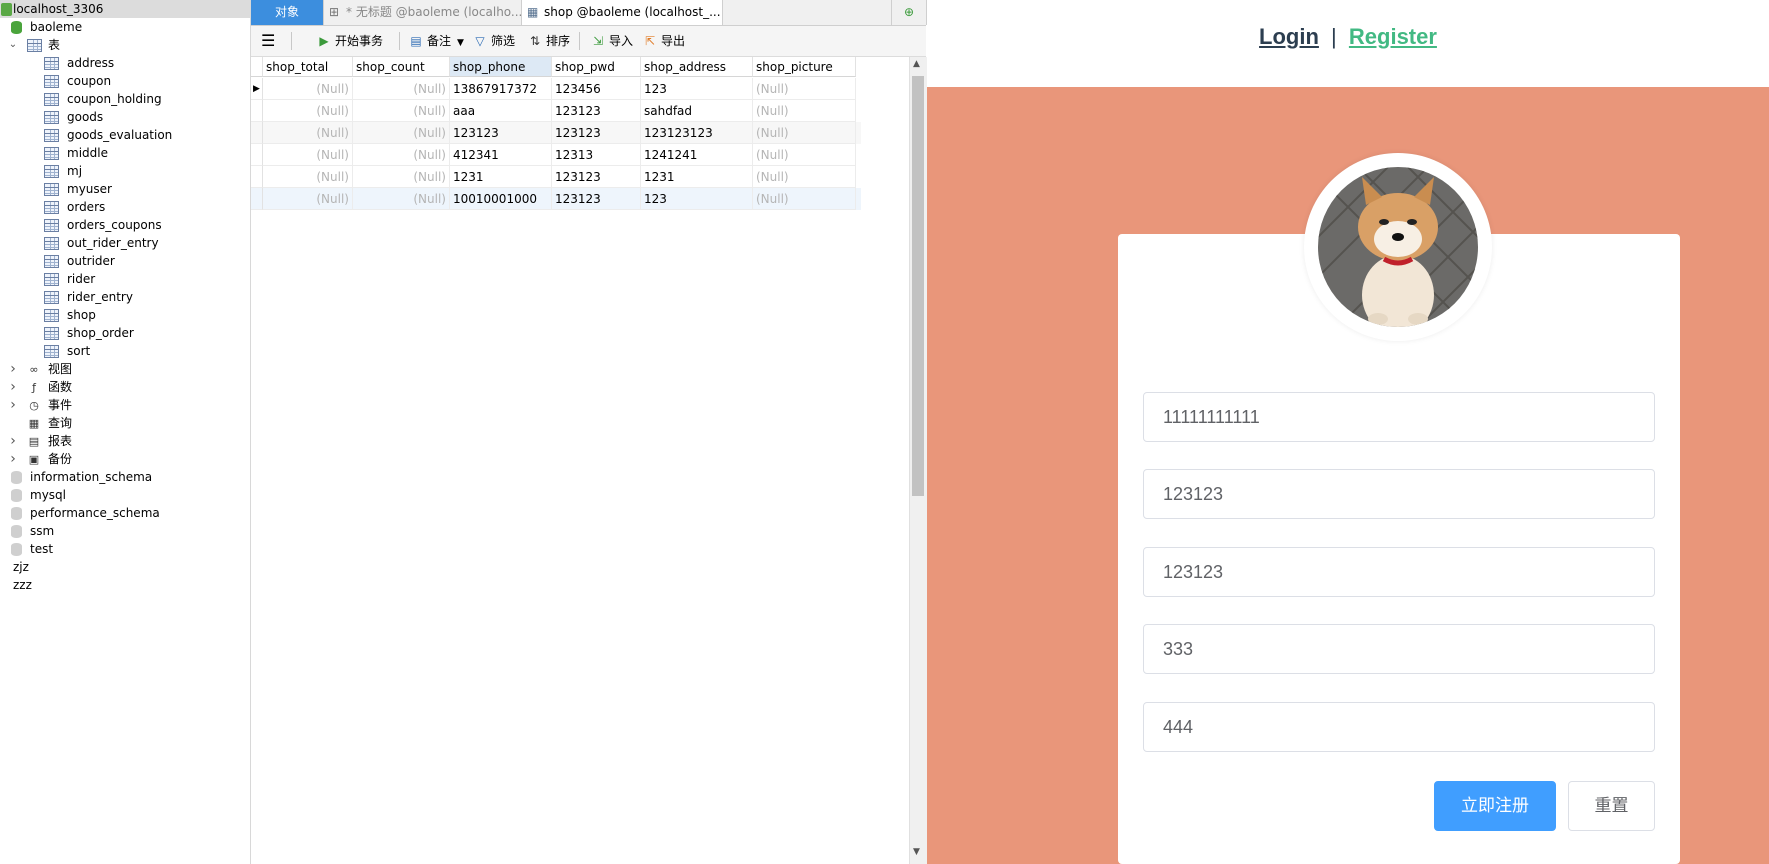 The width and height of the screenshot is (1769, 864). What do you see at coordinates (34, 369) in the screenshot?
I see `glasses-icon: ∞` at bounding box center [34, 369].